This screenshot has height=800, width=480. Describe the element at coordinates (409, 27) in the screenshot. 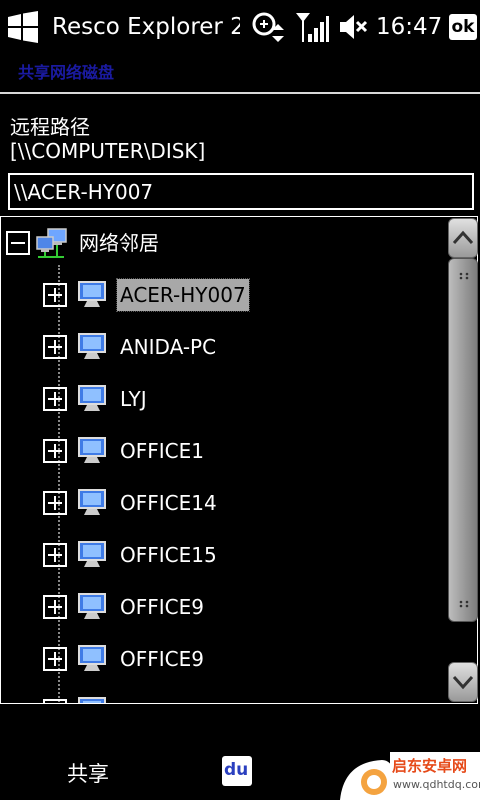

I see `clock: 16:47` at that location.